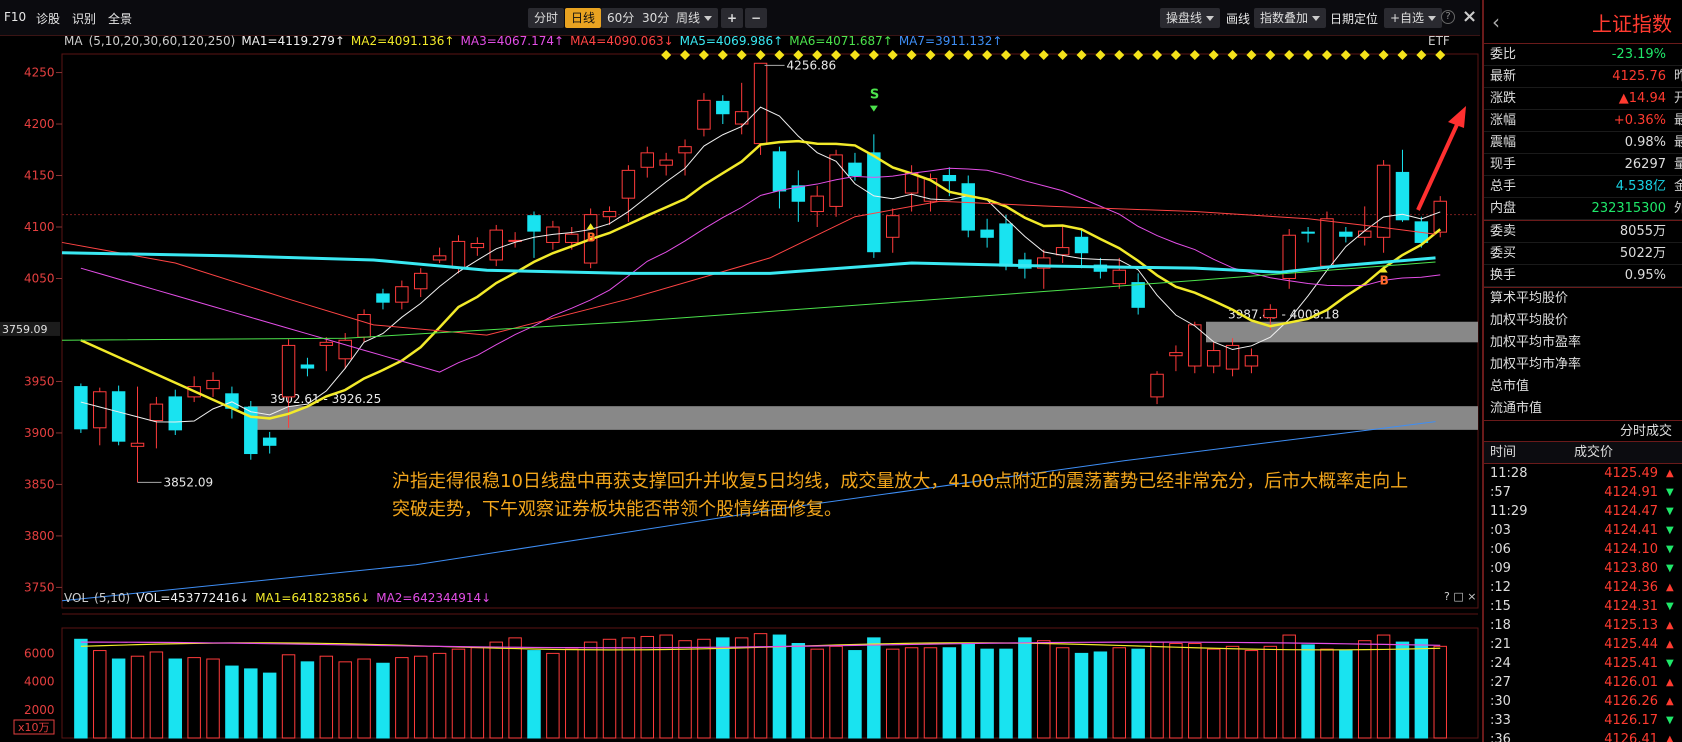 The width and height of the screenshot is (1682, 742). I want to click on trade-row: :57 4124.91 ▼, so click(1583, 492).